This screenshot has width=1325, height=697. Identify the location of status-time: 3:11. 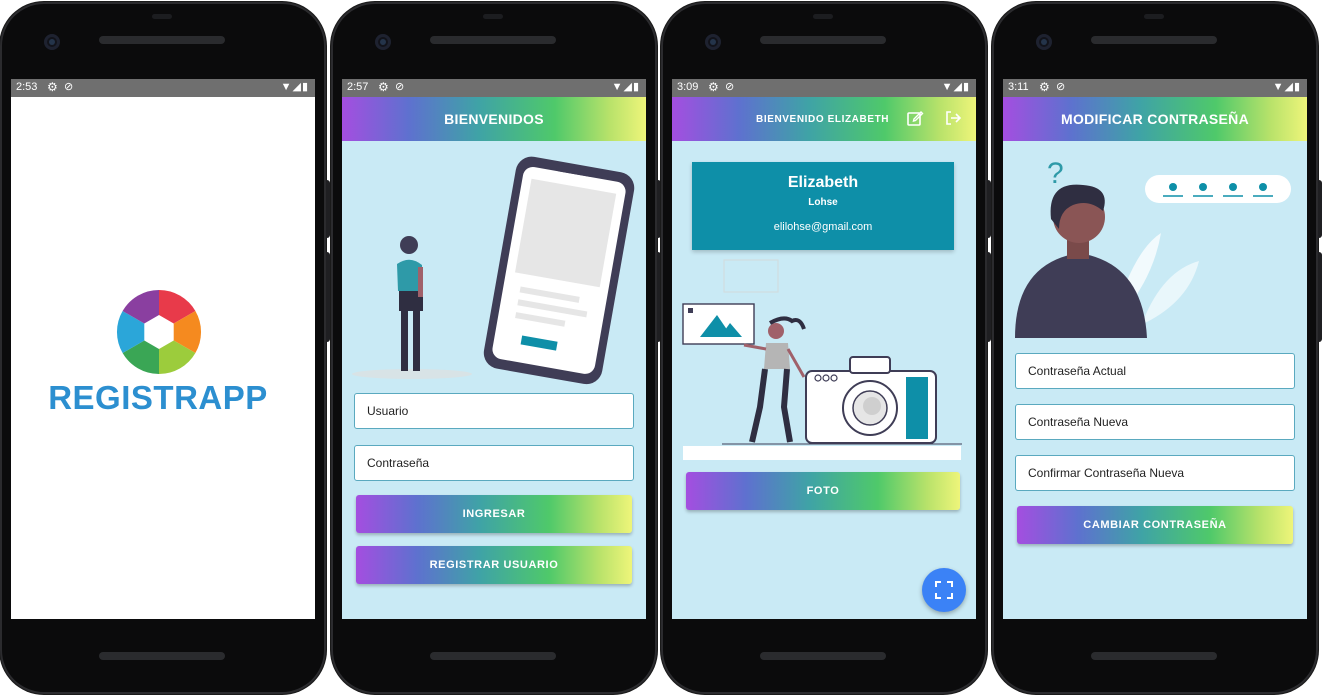
(1018, 87).